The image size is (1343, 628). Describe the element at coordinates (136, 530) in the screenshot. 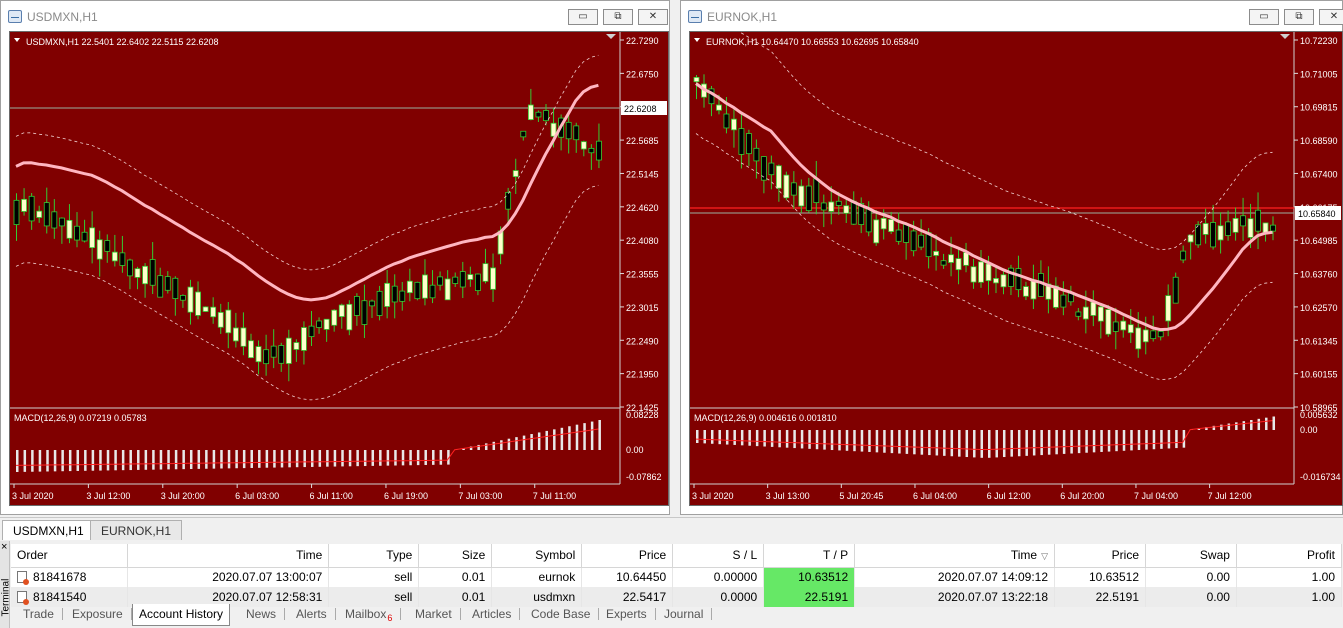

I see `chart-tab-eurnok: EURNOK,H1` at that location.